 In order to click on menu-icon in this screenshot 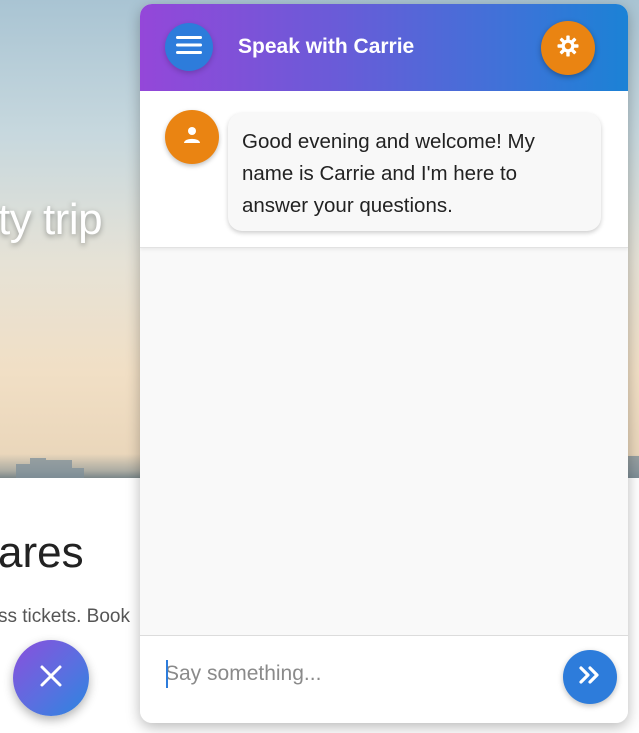, I will do `click(189, 47)`.